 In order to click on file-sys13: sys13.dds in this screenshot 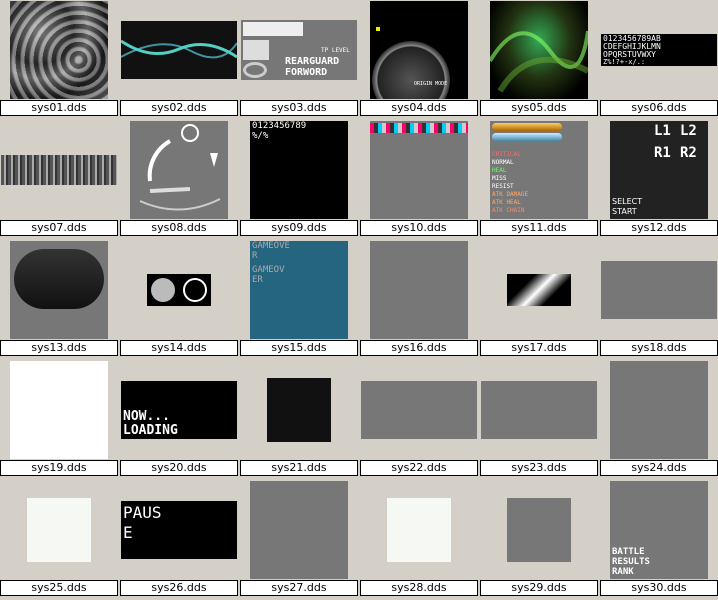, I will do `click(60, 300)`.